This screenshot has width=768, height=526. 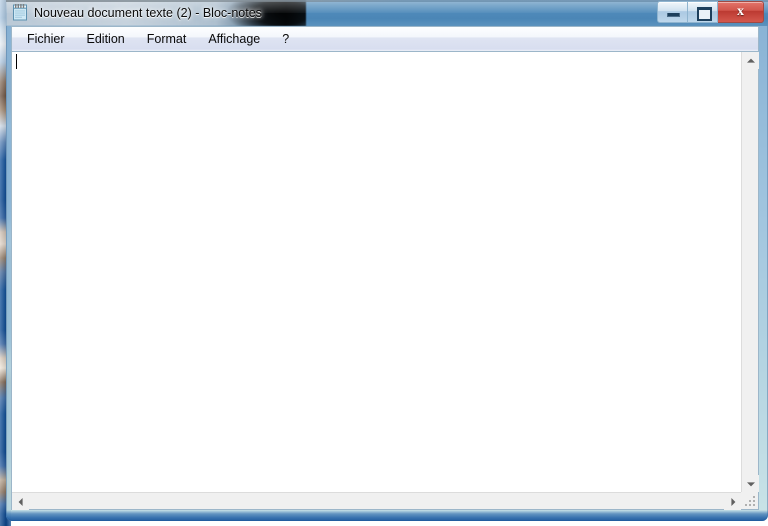 What do you see at coordinates (385, 39) in the screenshot?
I see `menu-bar: Fichier Edition Format Affichage ?` at bounding box center [385, 39].